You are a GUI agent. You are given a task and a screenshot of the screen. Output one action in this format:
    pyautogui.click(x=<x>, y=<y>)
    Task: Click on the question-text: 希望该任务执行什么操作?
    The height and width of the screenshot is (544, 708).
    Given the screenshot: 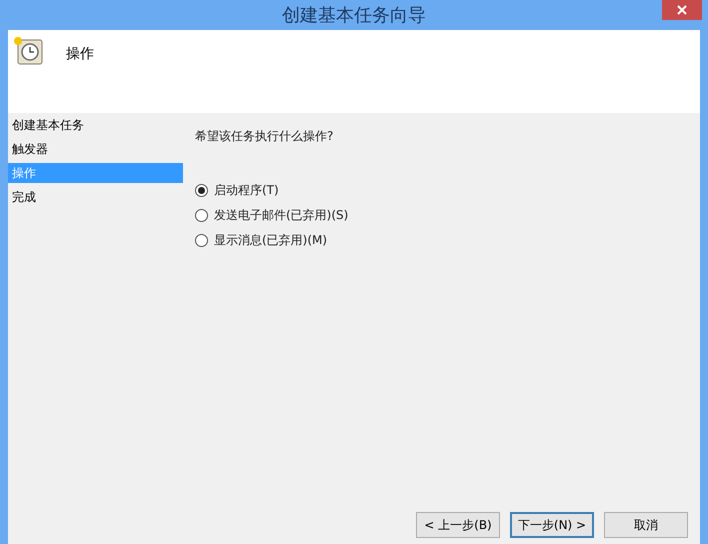 What is the action you would take?
    pyautogui.click(x=264, y=136)
    